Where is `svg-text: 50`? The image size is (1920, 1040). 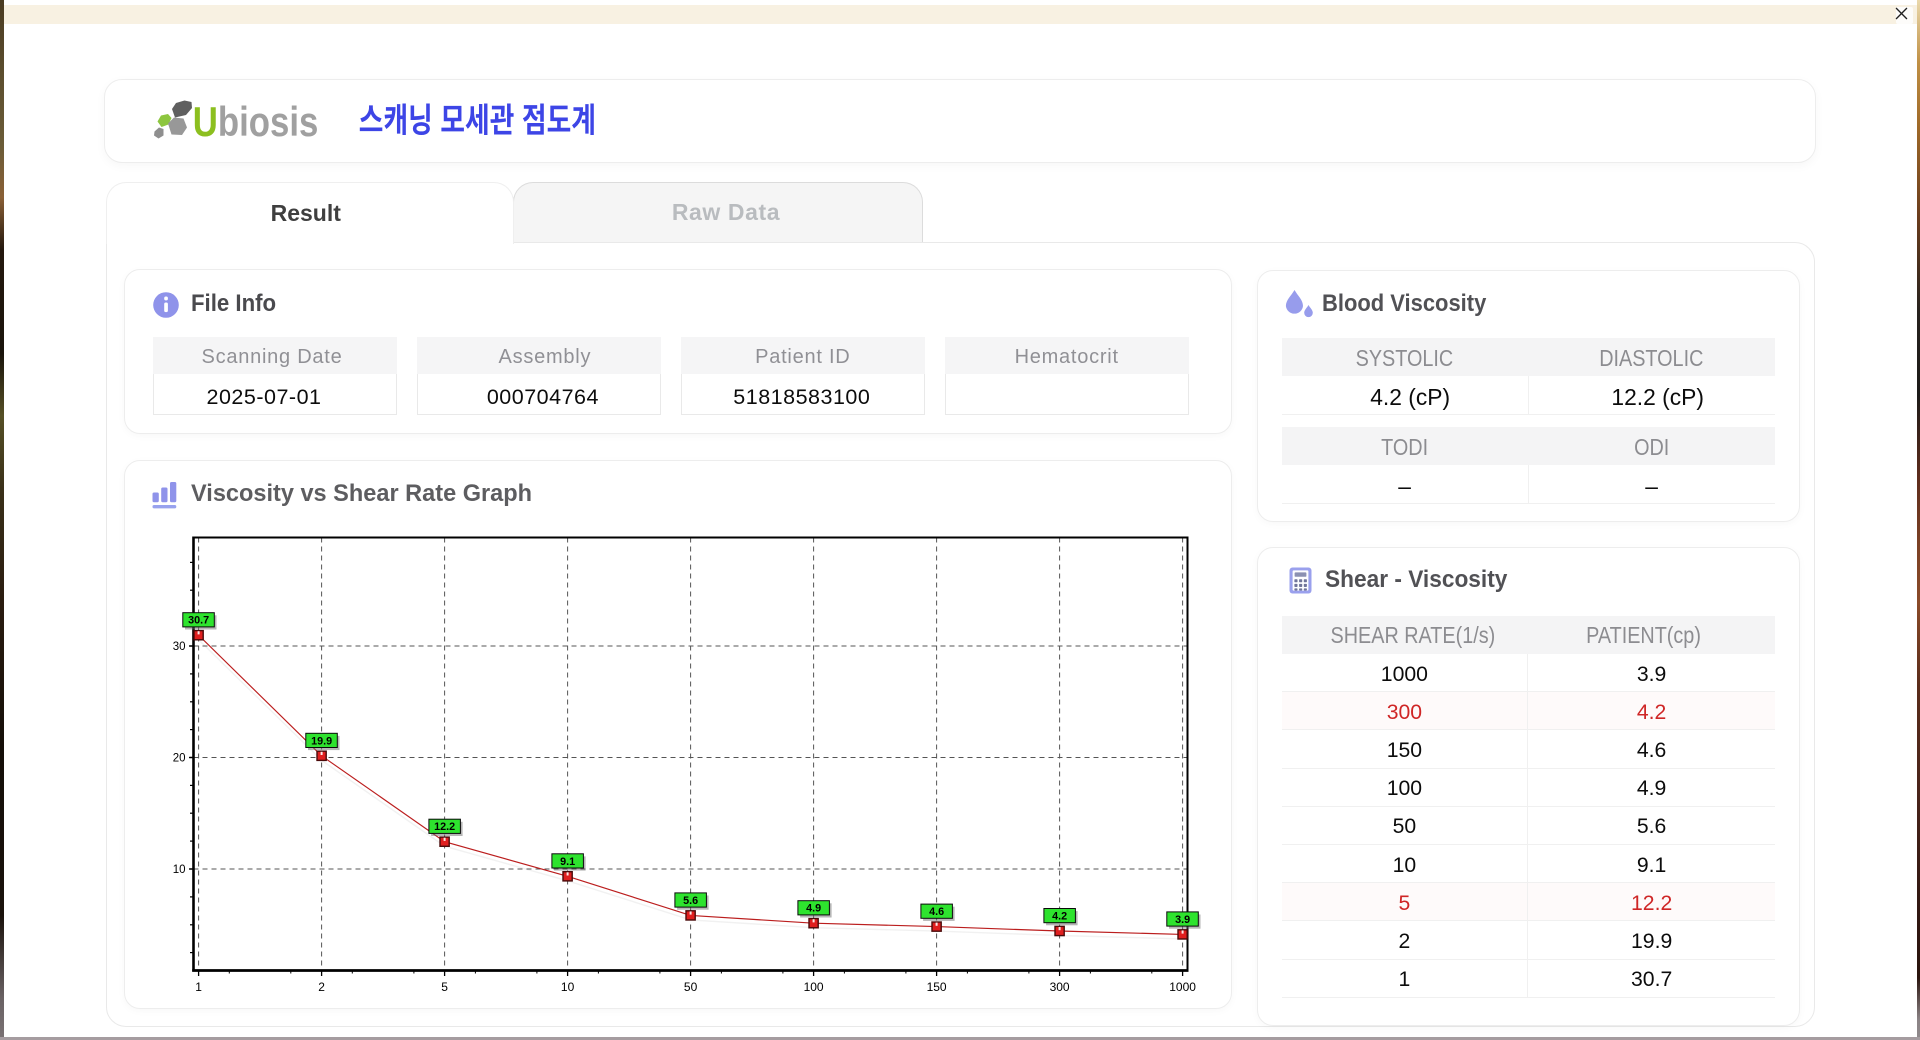
svg-text: 50 is located at coordinates (691, 987).